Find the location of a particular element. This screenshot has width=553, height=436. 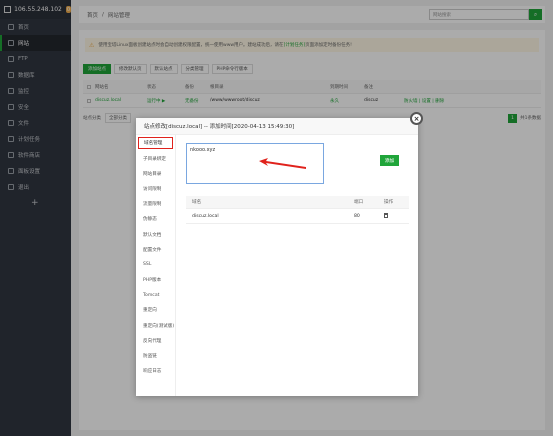

modal-nav-item-0: 域名管理 is located at coordinates (155, 143).